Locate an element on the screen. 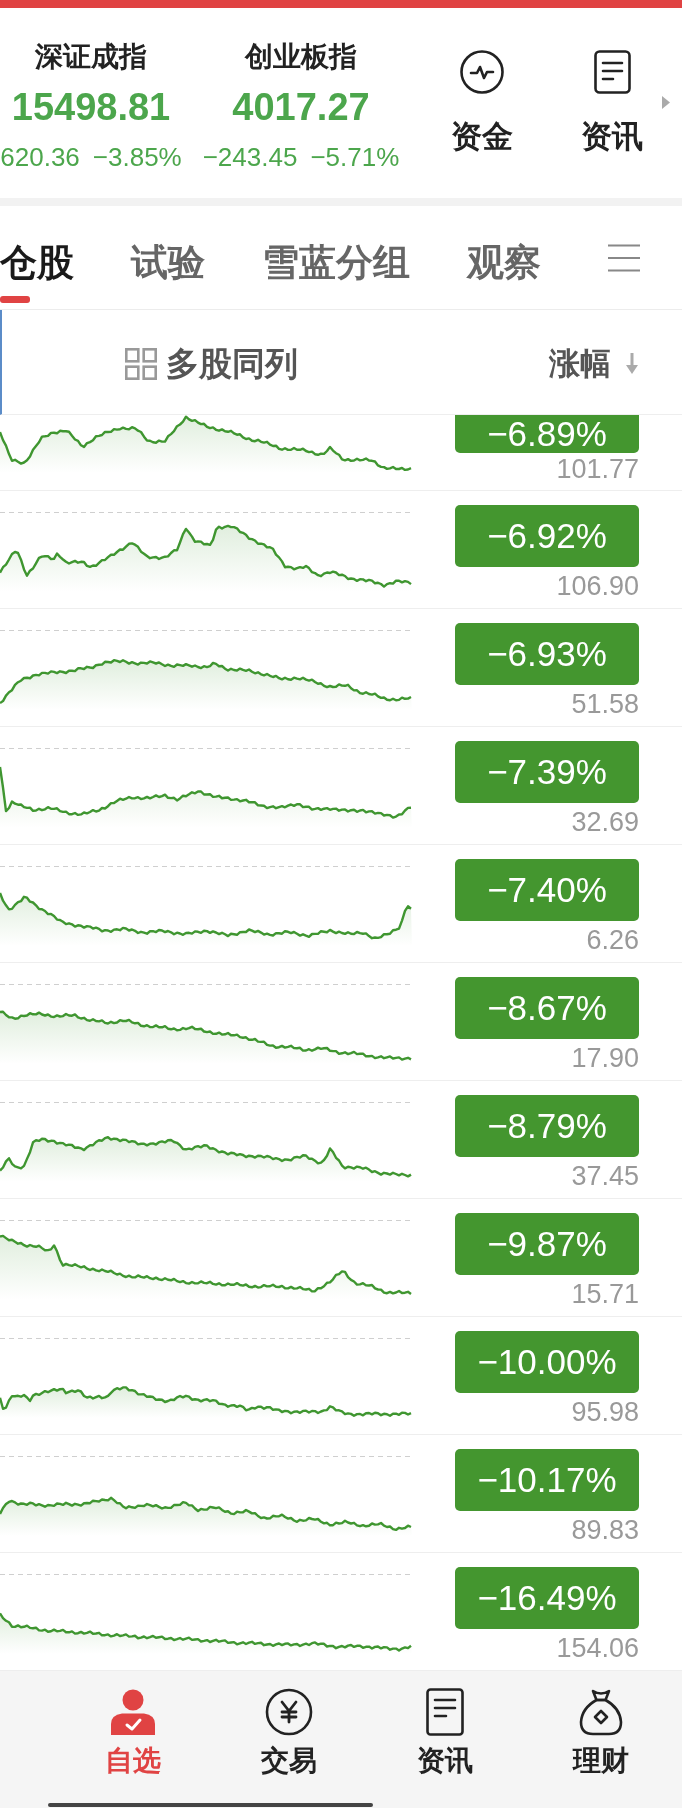  change-percent-badge: −7.39% is located at coordinates (547, 772).